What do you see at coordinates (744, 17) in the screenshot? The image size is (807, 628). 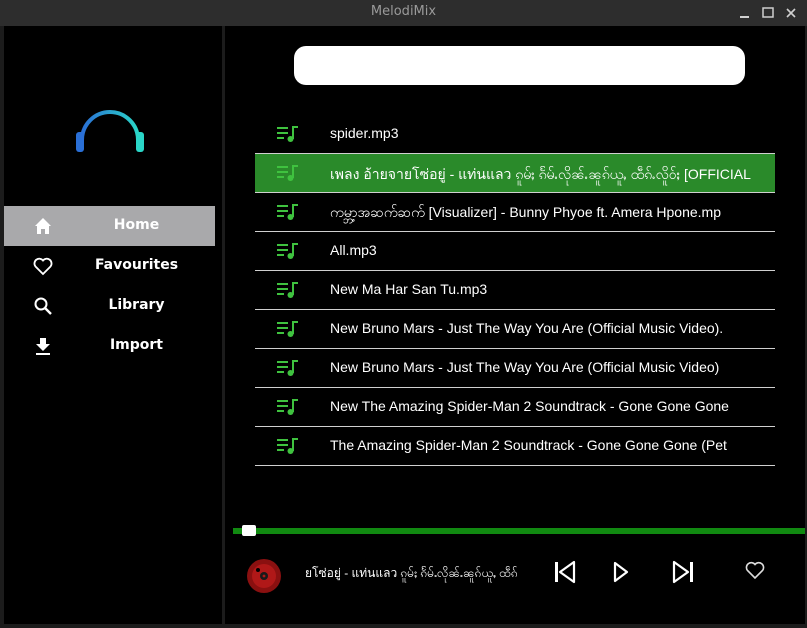 I see `minimize-icon` at bounding box center [744, 17].